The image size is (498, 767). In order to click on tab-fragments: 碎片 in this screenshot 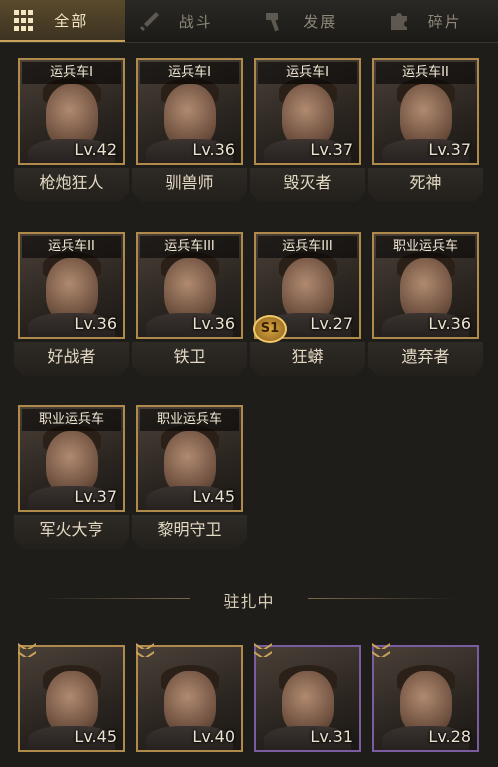, I will do `click(436, 21)`.